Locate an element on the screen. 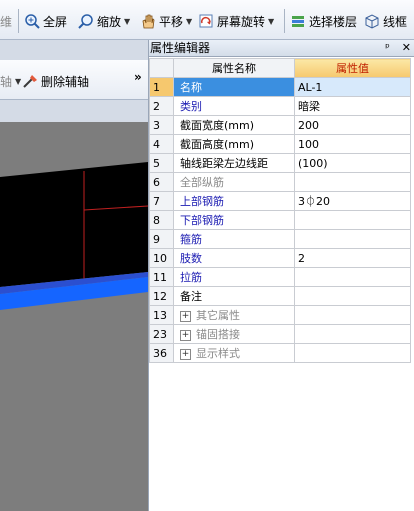 The image size is (414, 511). property-name-cell: 箍筋 is located at coordinates (234, 239).